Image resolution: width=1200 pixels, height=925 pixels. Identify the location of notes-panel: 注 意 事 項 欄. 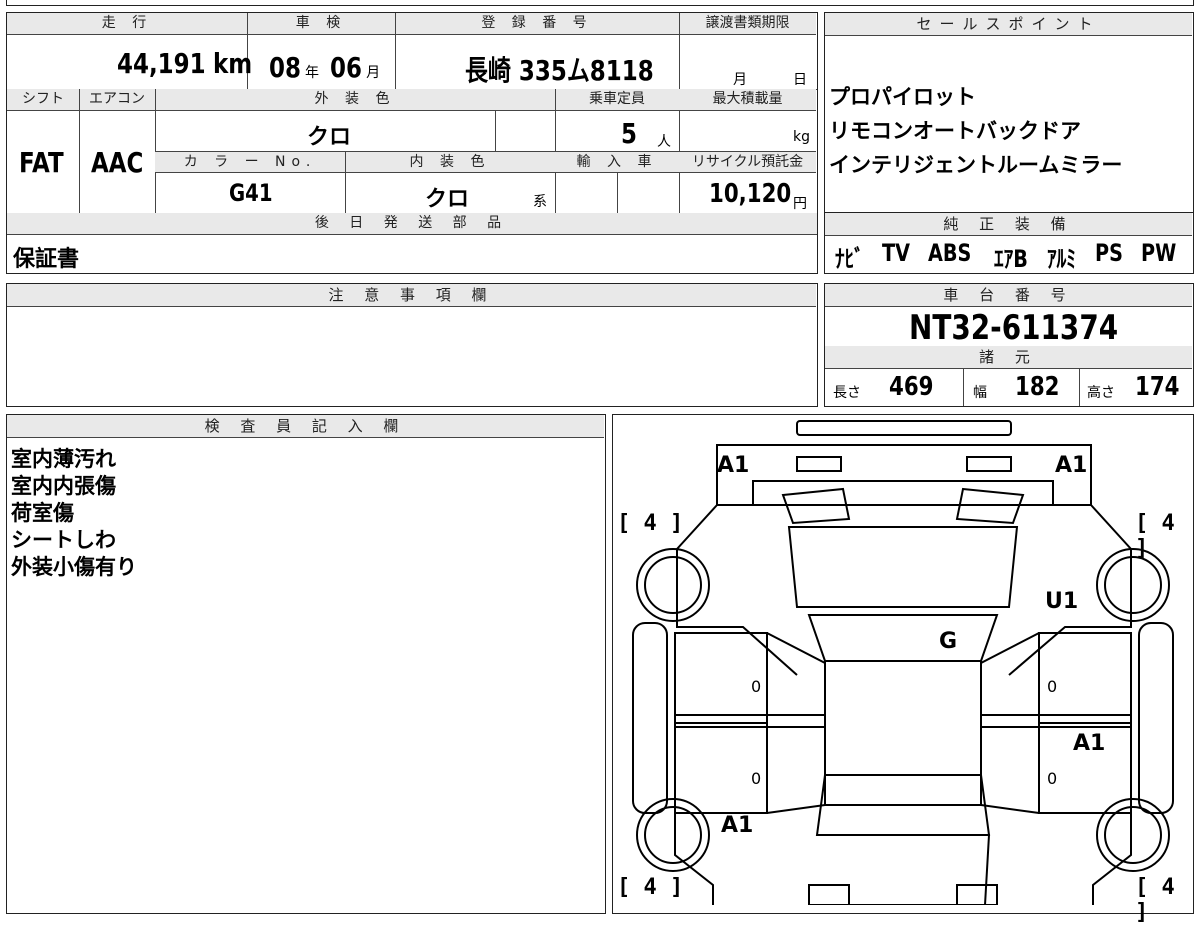
(412, 345).